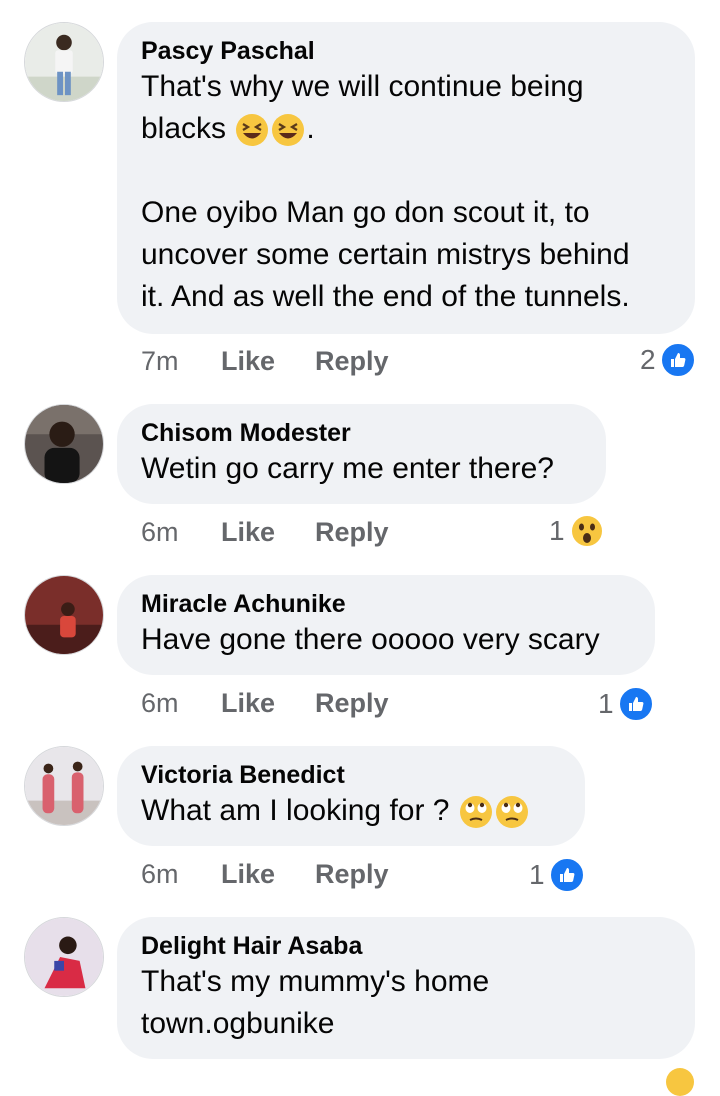 The image size is (720, 1096). I want to click on commenter-name: Victoria Benedict, so click(351, 775).